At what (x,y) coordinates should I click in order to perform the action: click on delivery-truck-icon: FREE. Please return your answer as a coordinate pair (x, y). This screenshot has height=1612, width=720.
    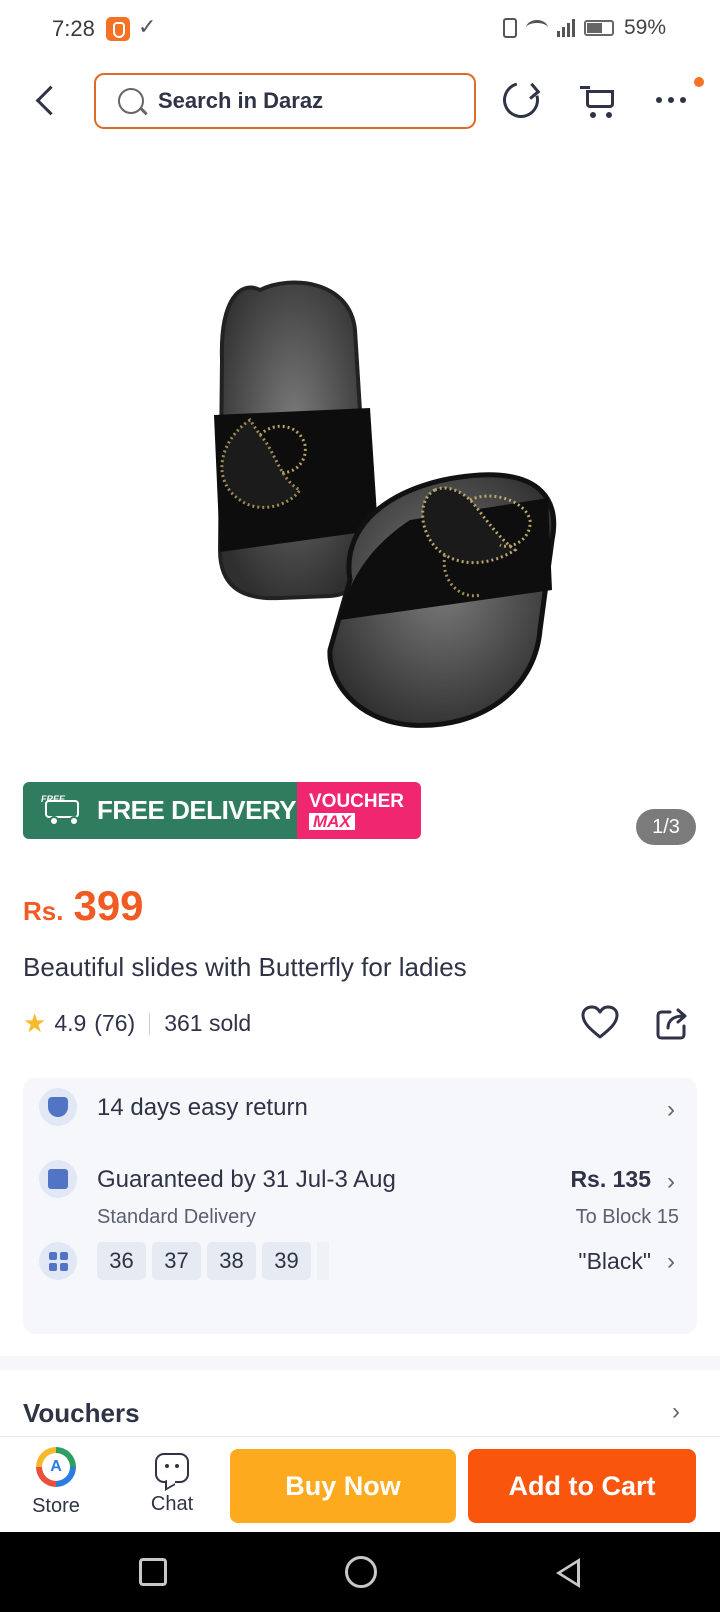
    Looking at the image, I should click on (62, 810).